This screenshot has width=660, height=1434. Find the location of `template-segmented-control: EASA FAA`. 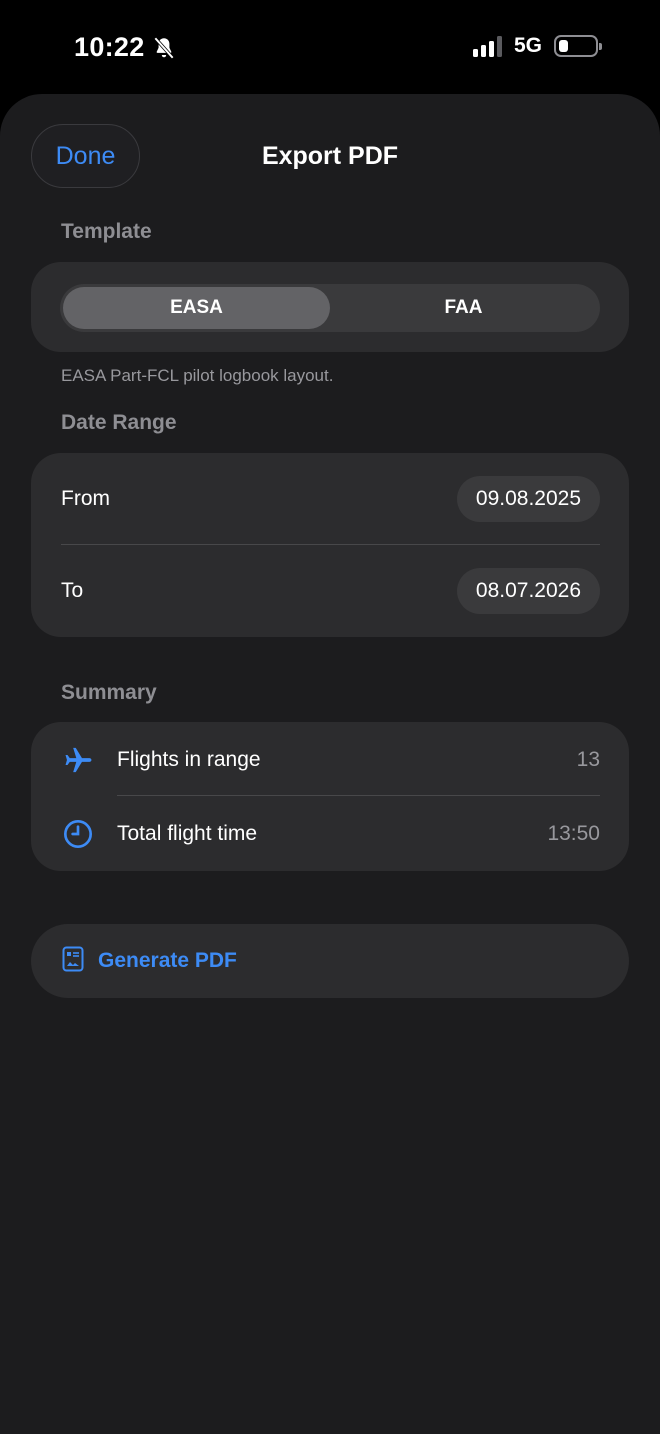

template-segmented-control: EASA FAA is located at coordinates (330, 308).